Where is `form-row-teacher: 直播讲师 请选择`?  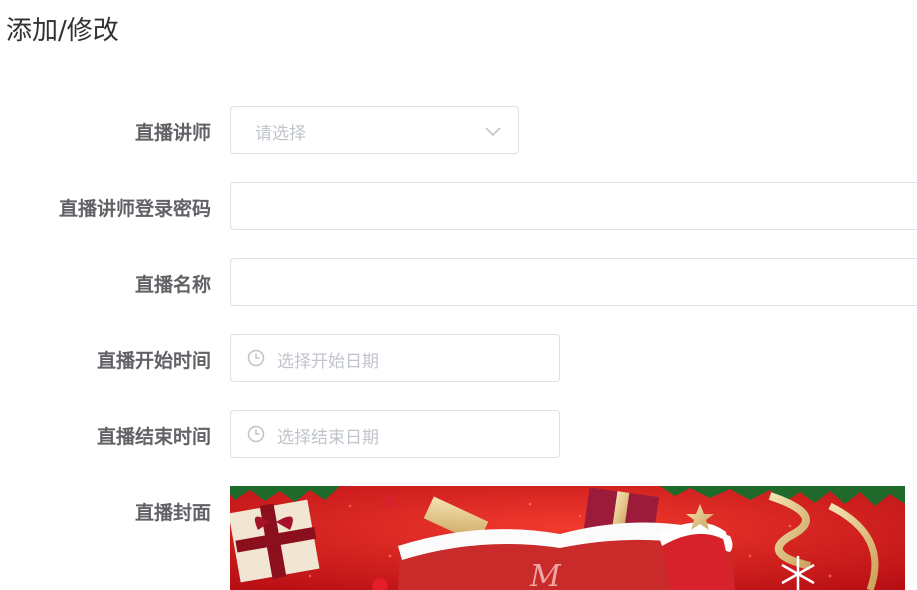 form-row-teacher: 直播讲师 请选择 is located at coordinates (458, 130).